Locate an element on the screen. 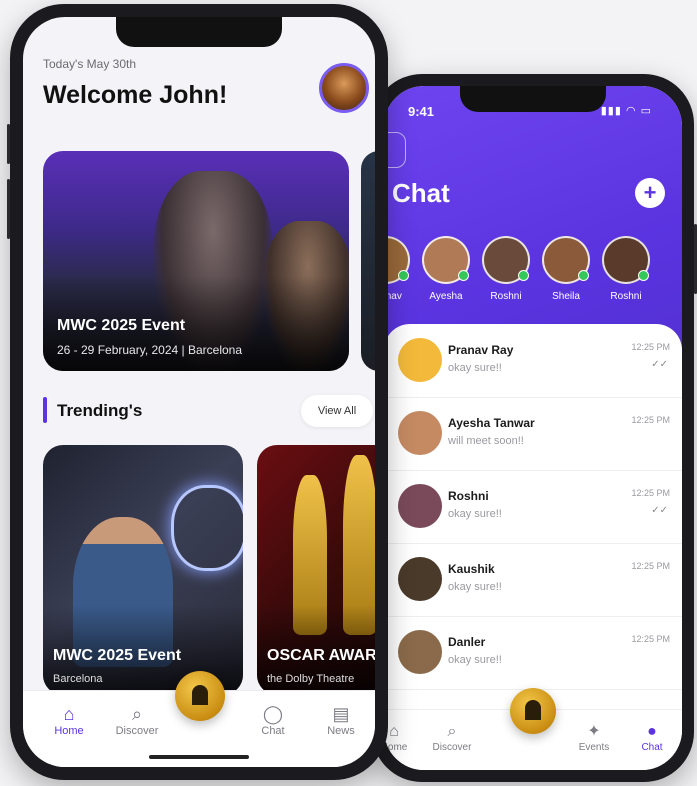 The height and width of the screenshot is (786, 697). trending-card: MWC 2025 Event Barcelona is located at coordinates (143, 570).